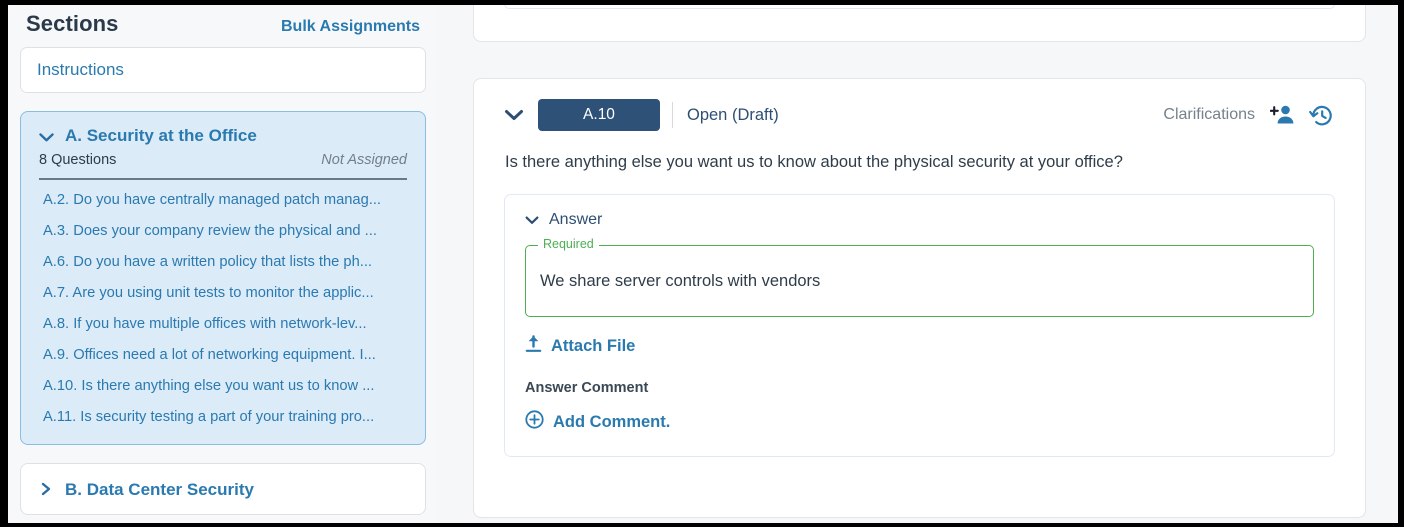 The height and width of the screenshot is (527, 1404). What do you see at coordinates (1322, 115) in the screenshot?
I see `history-icon` at bounding box center [1322, 115].